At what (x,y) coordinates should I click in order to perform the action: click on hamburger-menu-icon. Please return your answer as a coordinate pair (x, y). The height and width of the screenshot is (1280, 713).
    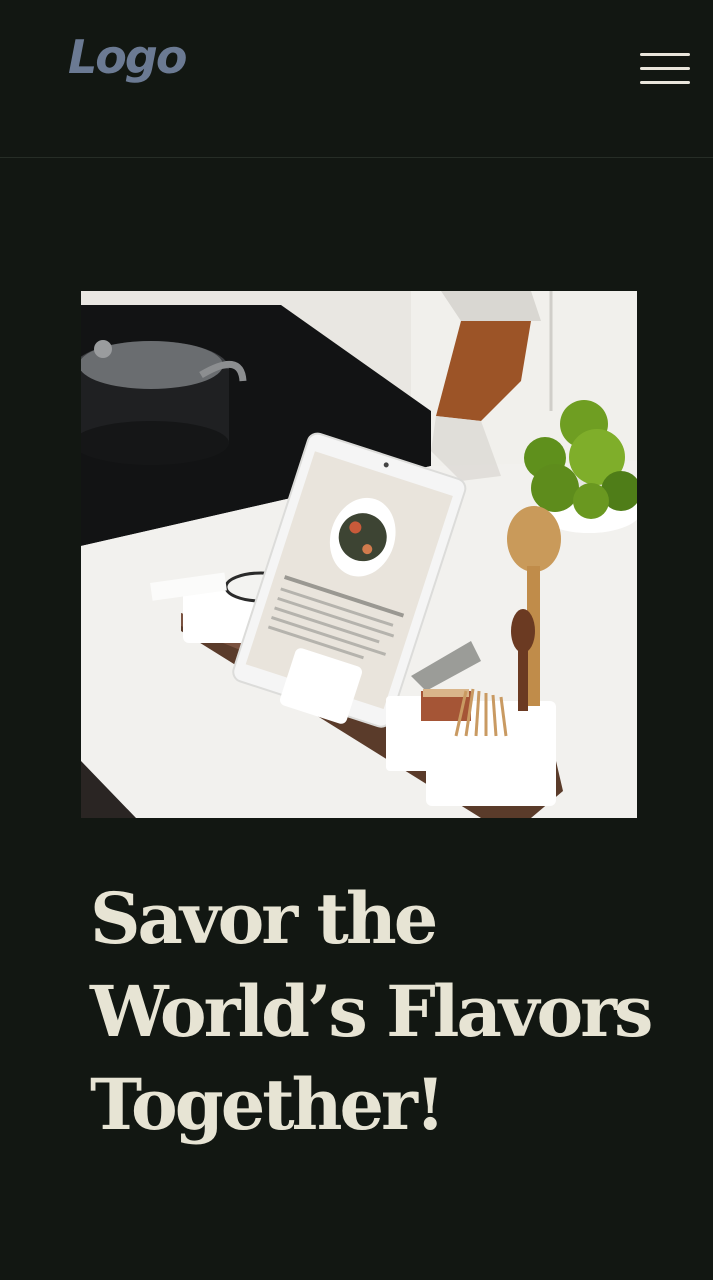
    Looking at the image, I should click on (664, 69).